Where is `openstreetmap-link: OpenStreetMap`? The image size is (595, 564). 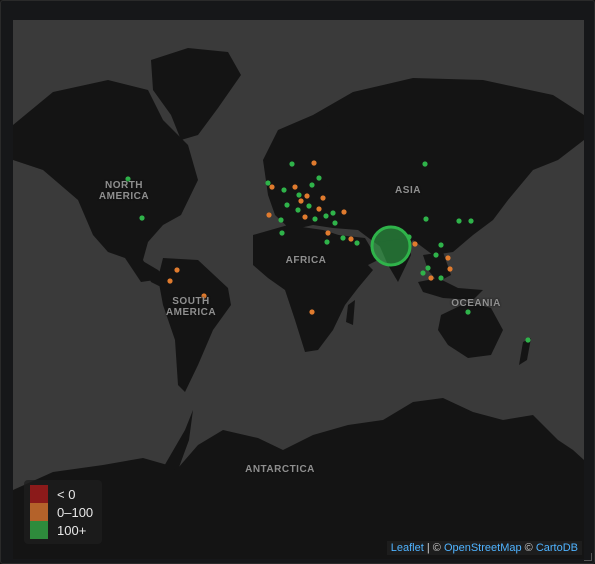
openstreetmap-link: OpenStreetMap is located at coordinates (483, 548).